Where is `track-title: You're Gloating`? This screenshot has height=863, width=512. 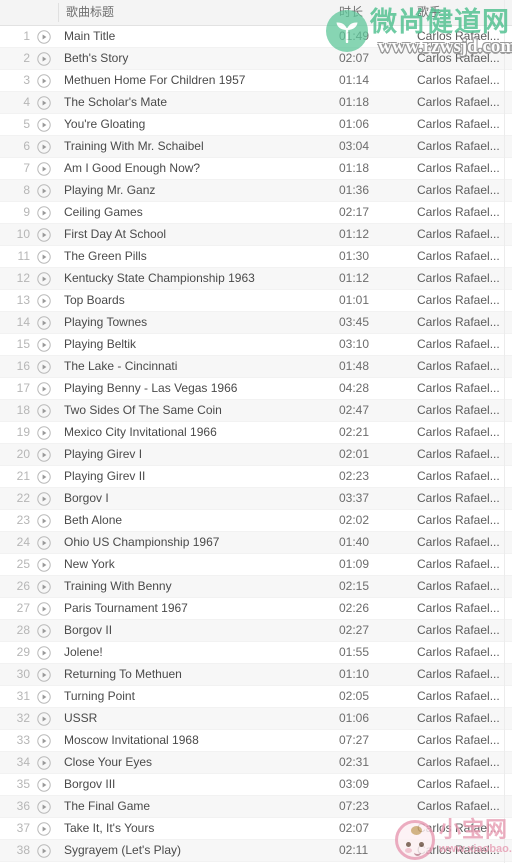
track-title: You're Gloating is located at coordinates (199, 124).